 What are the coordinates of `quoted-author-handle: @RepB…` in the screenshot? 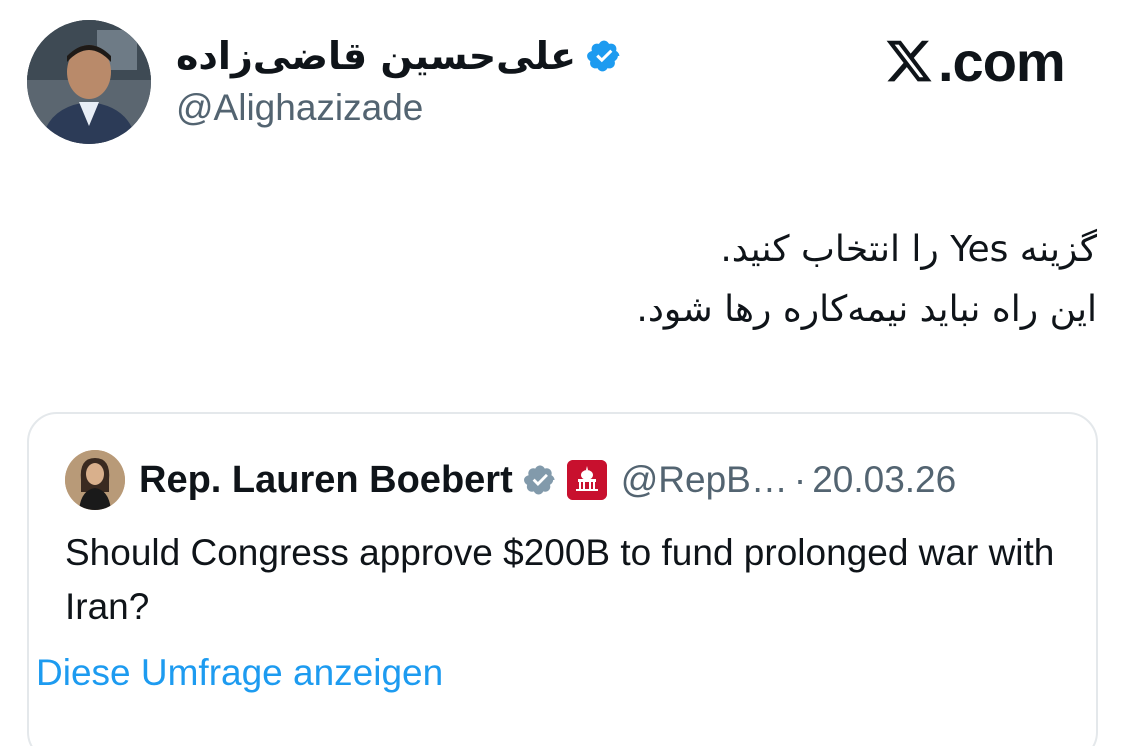 It's located at (704, 480).